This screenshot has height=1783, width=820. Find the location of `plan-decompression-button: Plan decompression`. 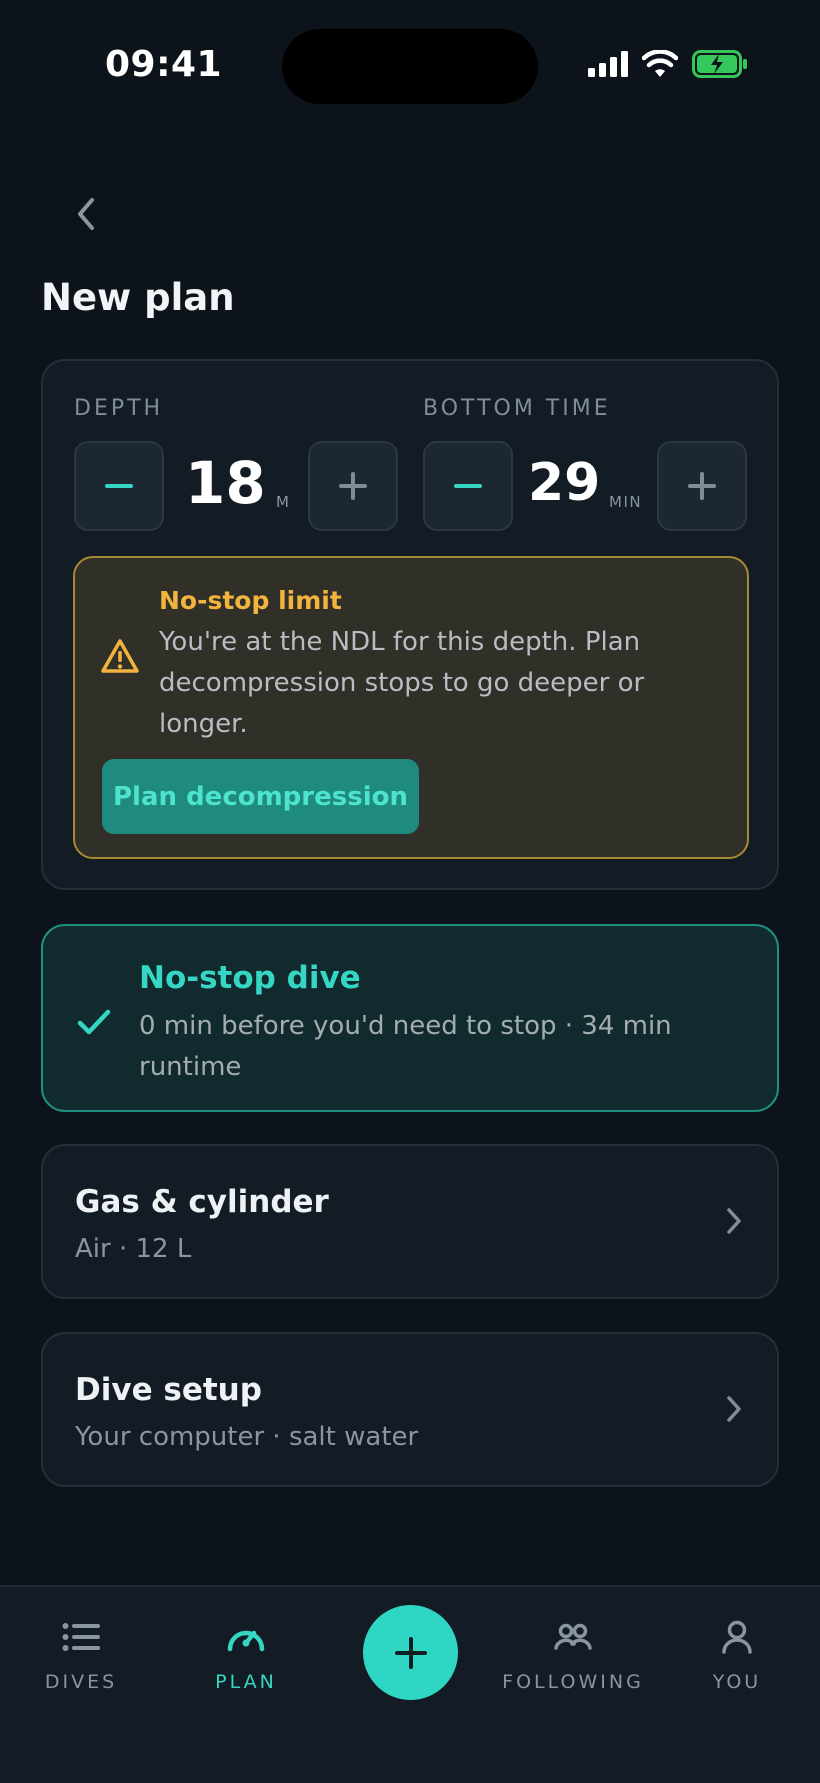

plan-decompression-button: Plan decompression is located at coordinates (260, 796).